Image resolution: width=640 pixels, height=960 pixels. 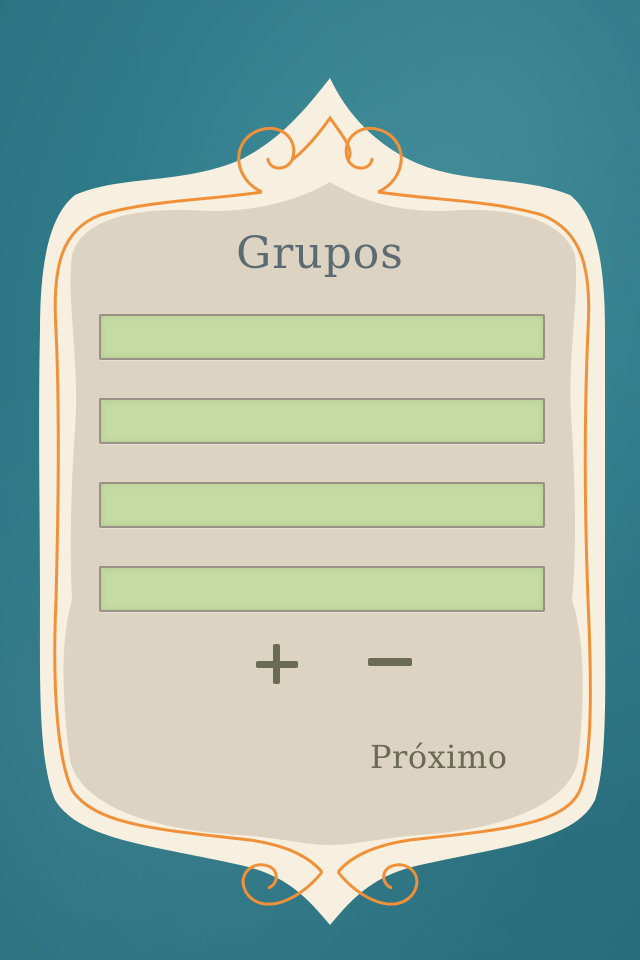 I want to click on page-title: Grupos, so click(x=320, y=253).